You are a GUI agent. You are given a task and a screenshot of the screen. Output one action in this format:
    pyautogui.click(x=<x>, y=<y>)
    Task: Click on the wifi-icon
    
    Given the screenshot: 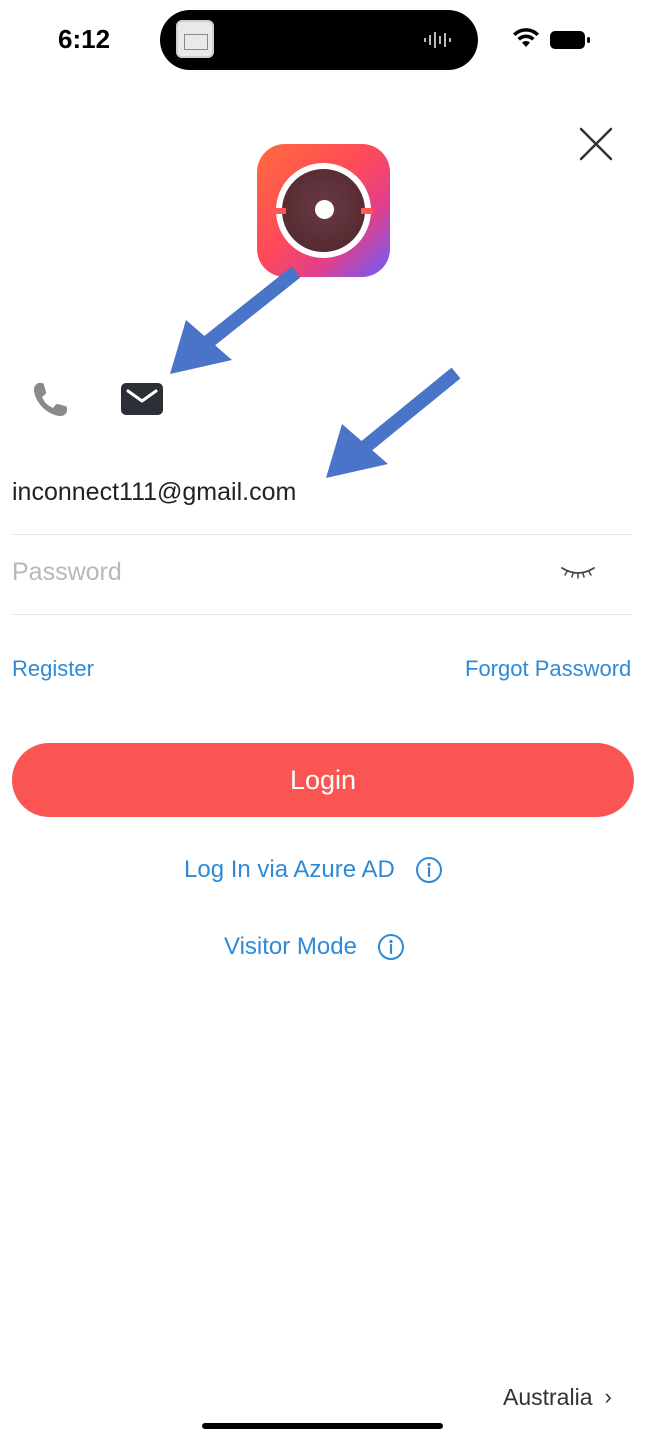 What is the action you would take?
    pyautogui.click(x=526, y=37)
    